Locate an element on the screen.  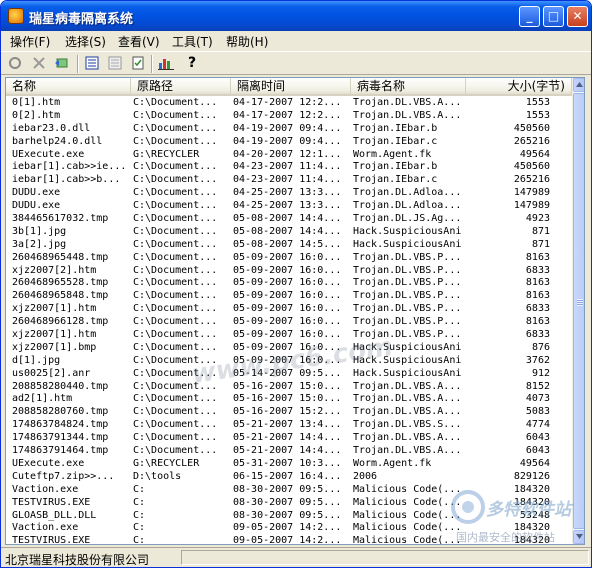
maximize-button: □ is located at coordinates (553, 16).